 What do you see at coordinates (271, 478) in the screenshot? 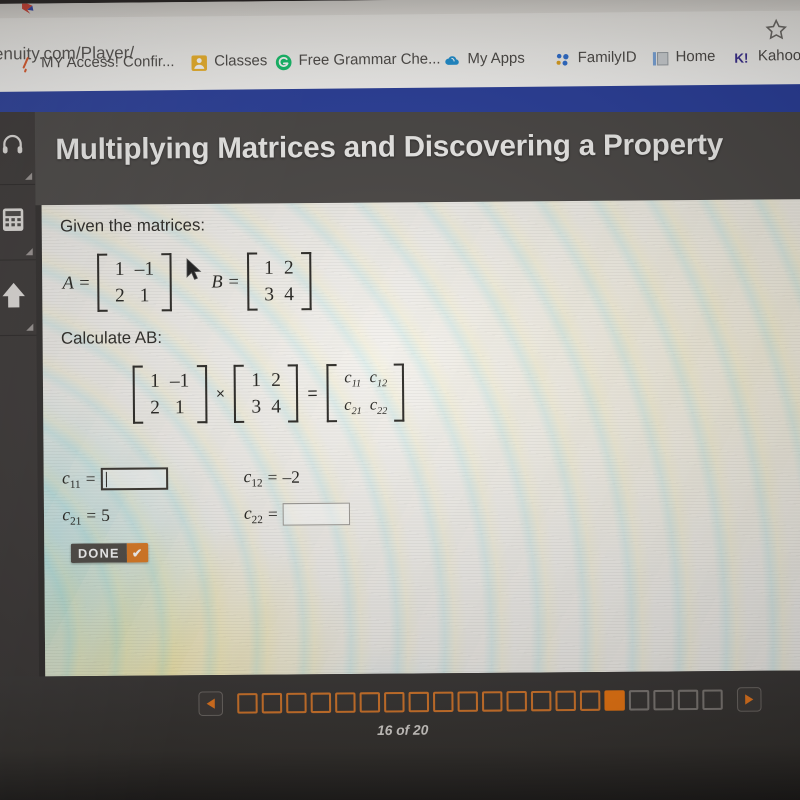
I see `answer-c12: c12 = –2` at bounding box center [271, 478].